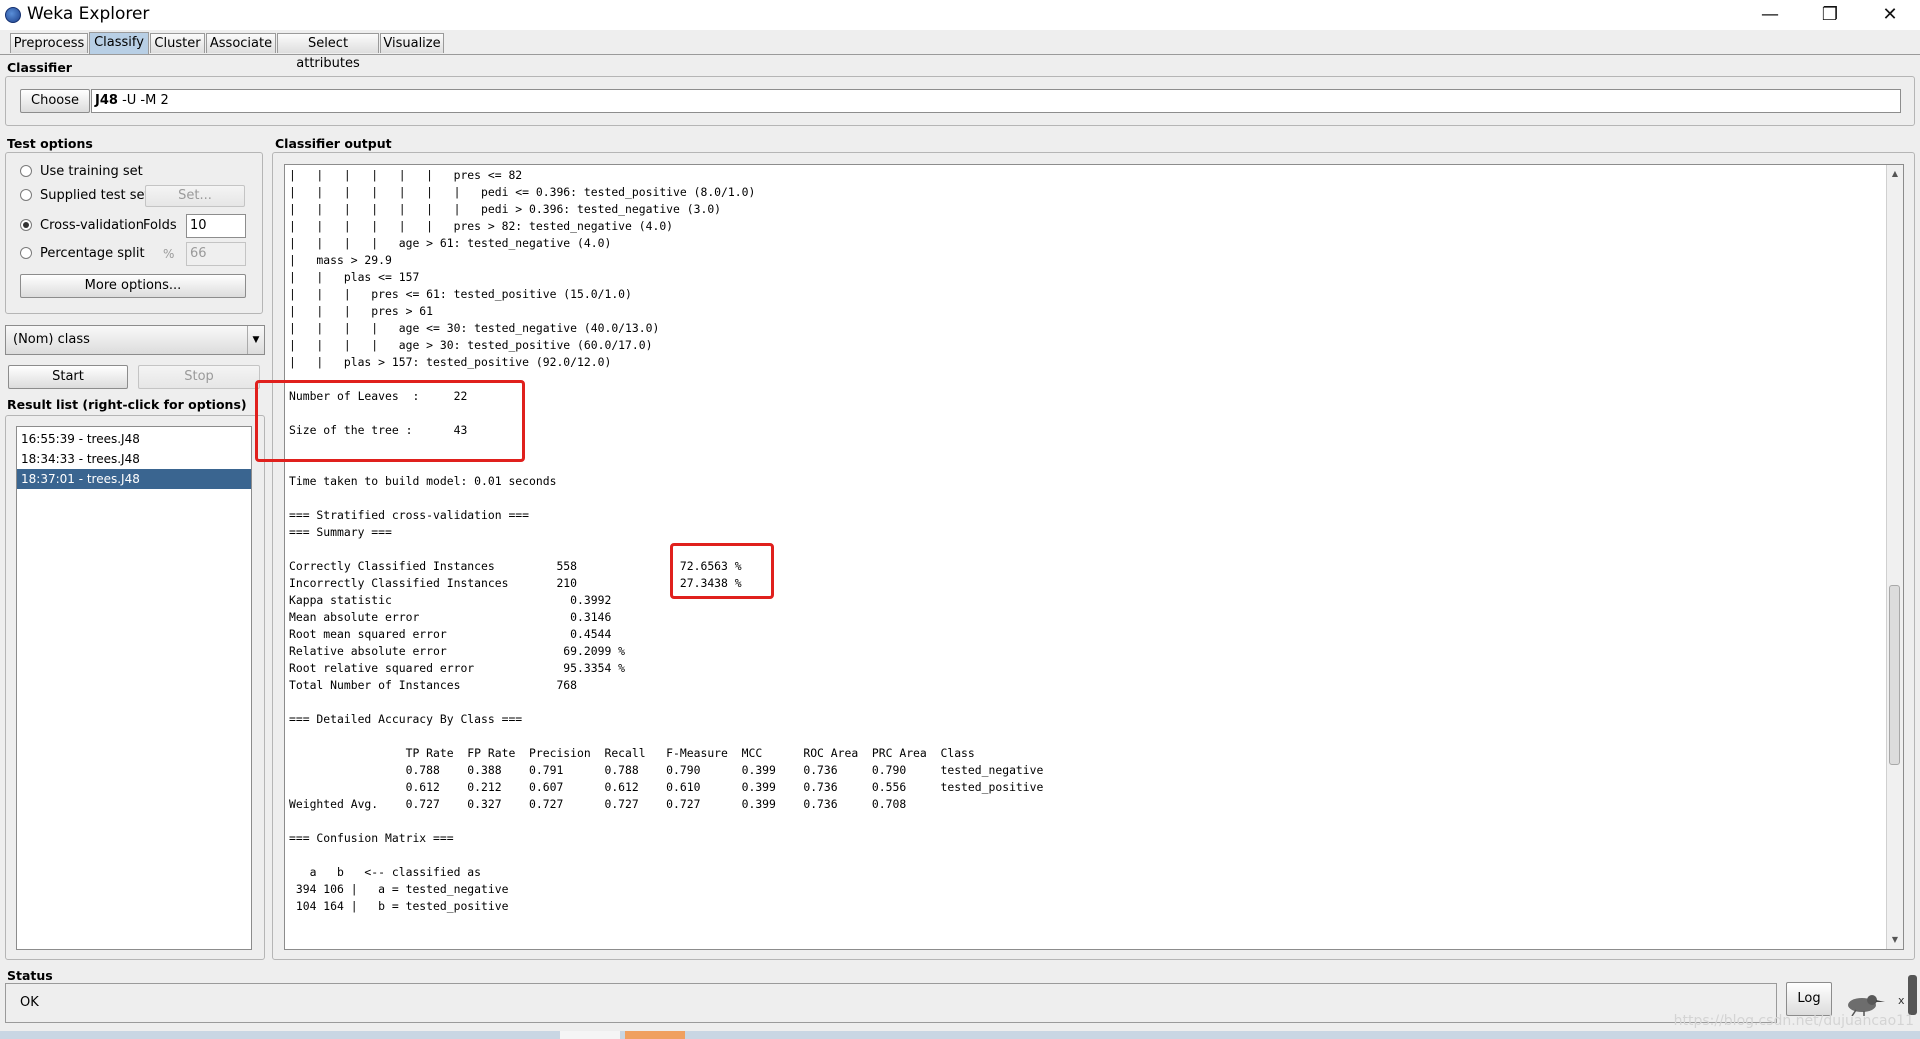 Image resolution: width=1920 pixels, height=1039 pixels. What do you see at coordinates (216, 254) in the screenshot?
I see `percentage-input: 66` at bounding box center [216, 254].